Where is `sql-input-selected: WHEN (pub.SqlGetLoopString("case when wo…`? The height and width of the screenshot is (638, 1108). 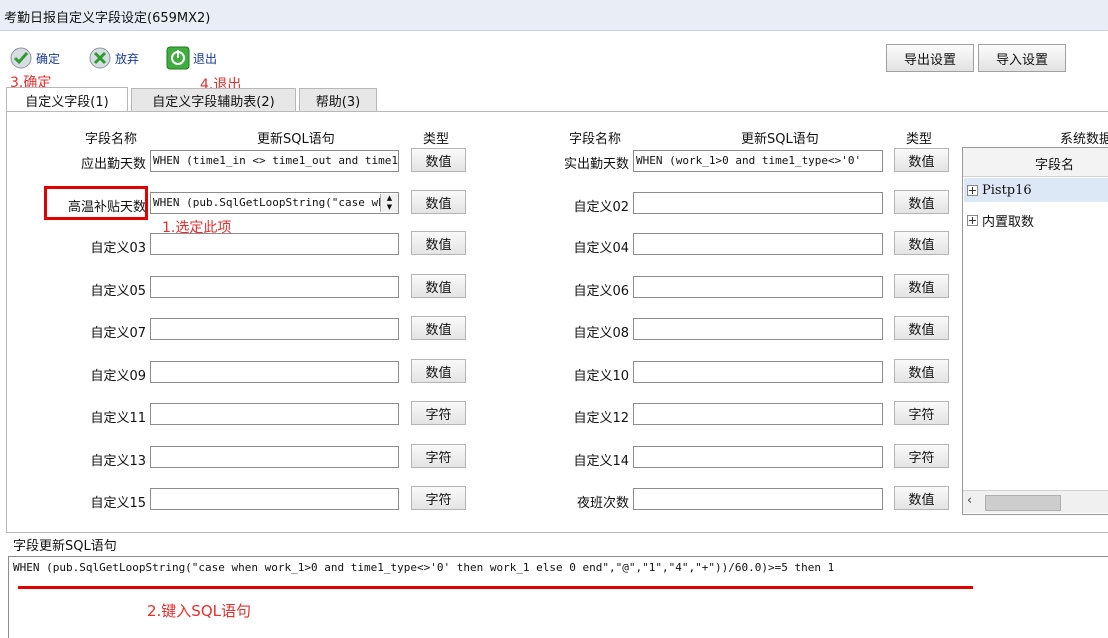
sql-input-selected: WHEN (pub.SqlGetLoopString("case when wo… is located at coordinates (274, 203).